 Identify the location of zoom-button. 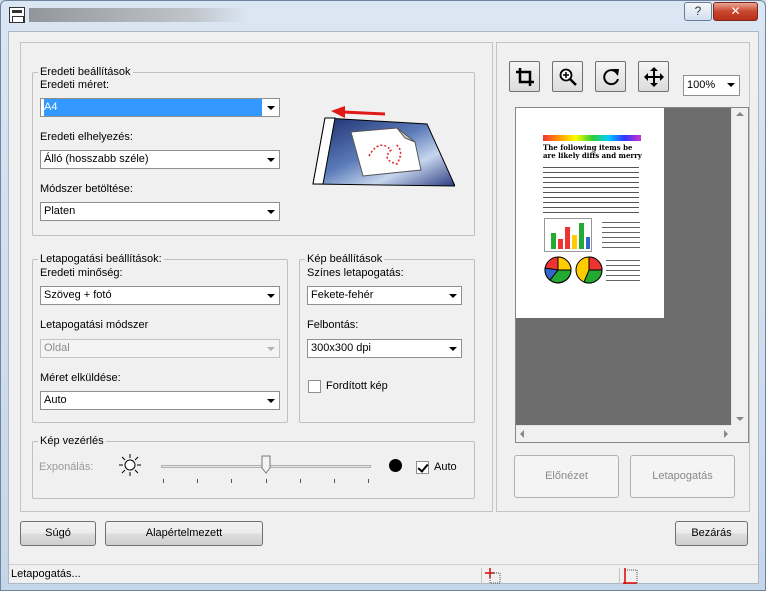
(567, 76).